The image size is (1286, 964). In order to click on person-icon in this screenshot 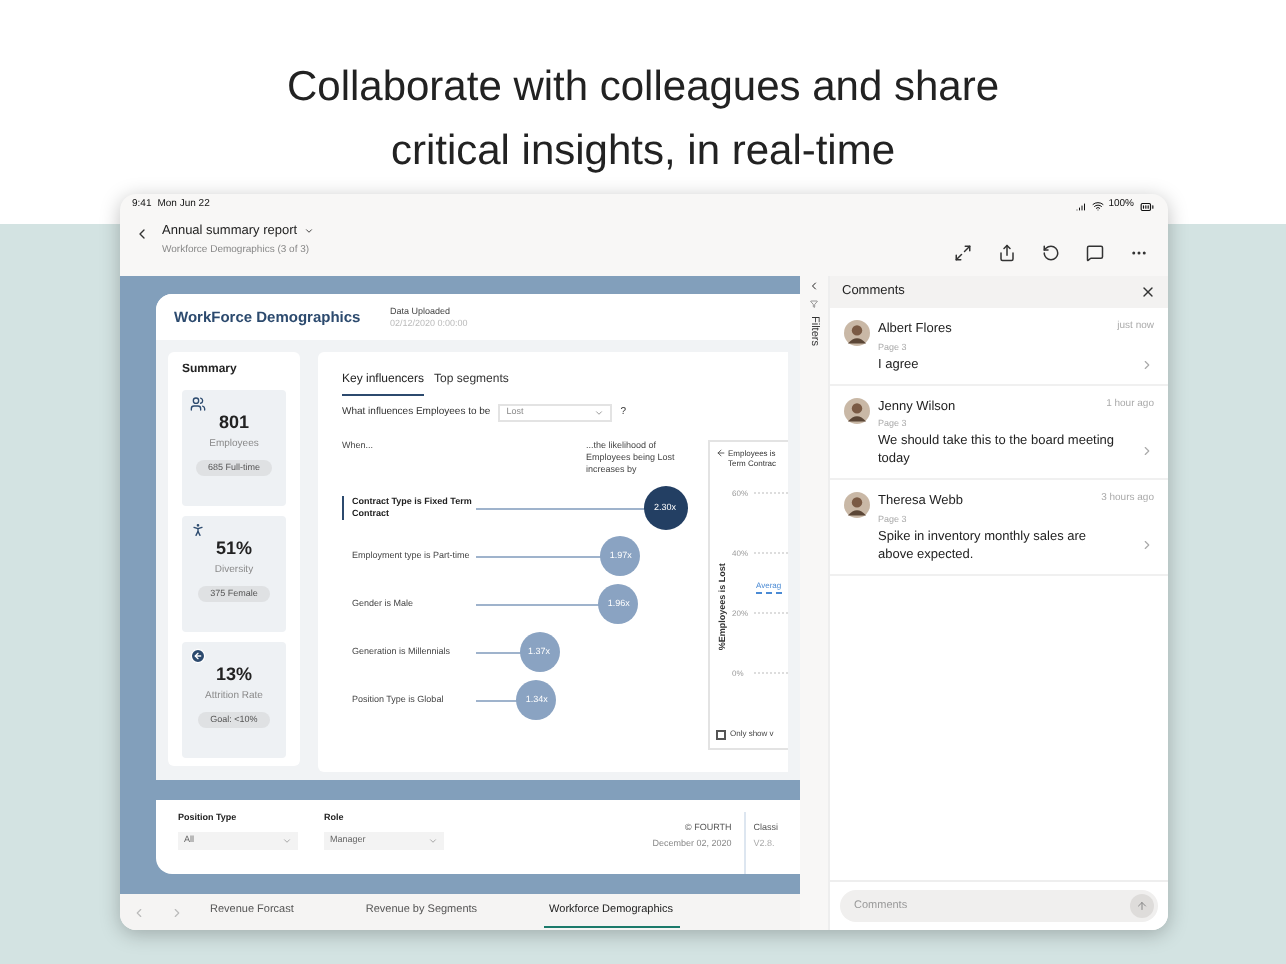, I will do `click(198, 530)`.